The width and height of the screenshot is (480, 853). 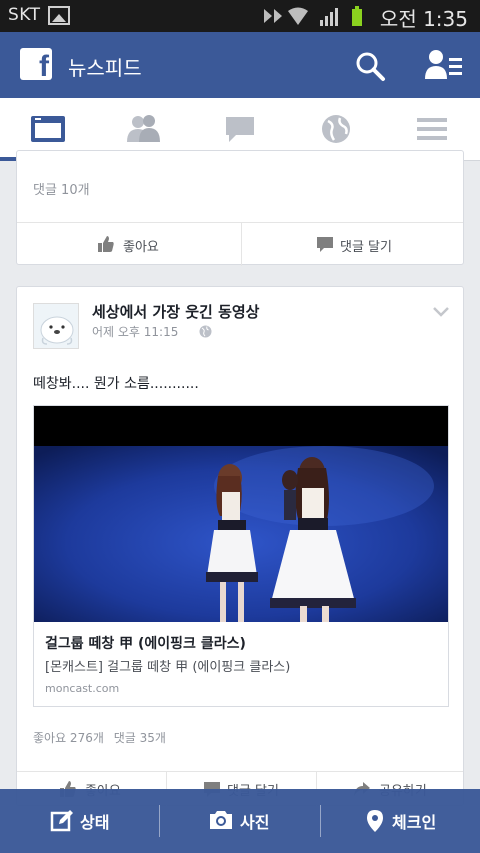 What do you see at coordinates (141, 247) in the screenshot?
I see `like-label: 좋아요` at bounding box center [141, 247].